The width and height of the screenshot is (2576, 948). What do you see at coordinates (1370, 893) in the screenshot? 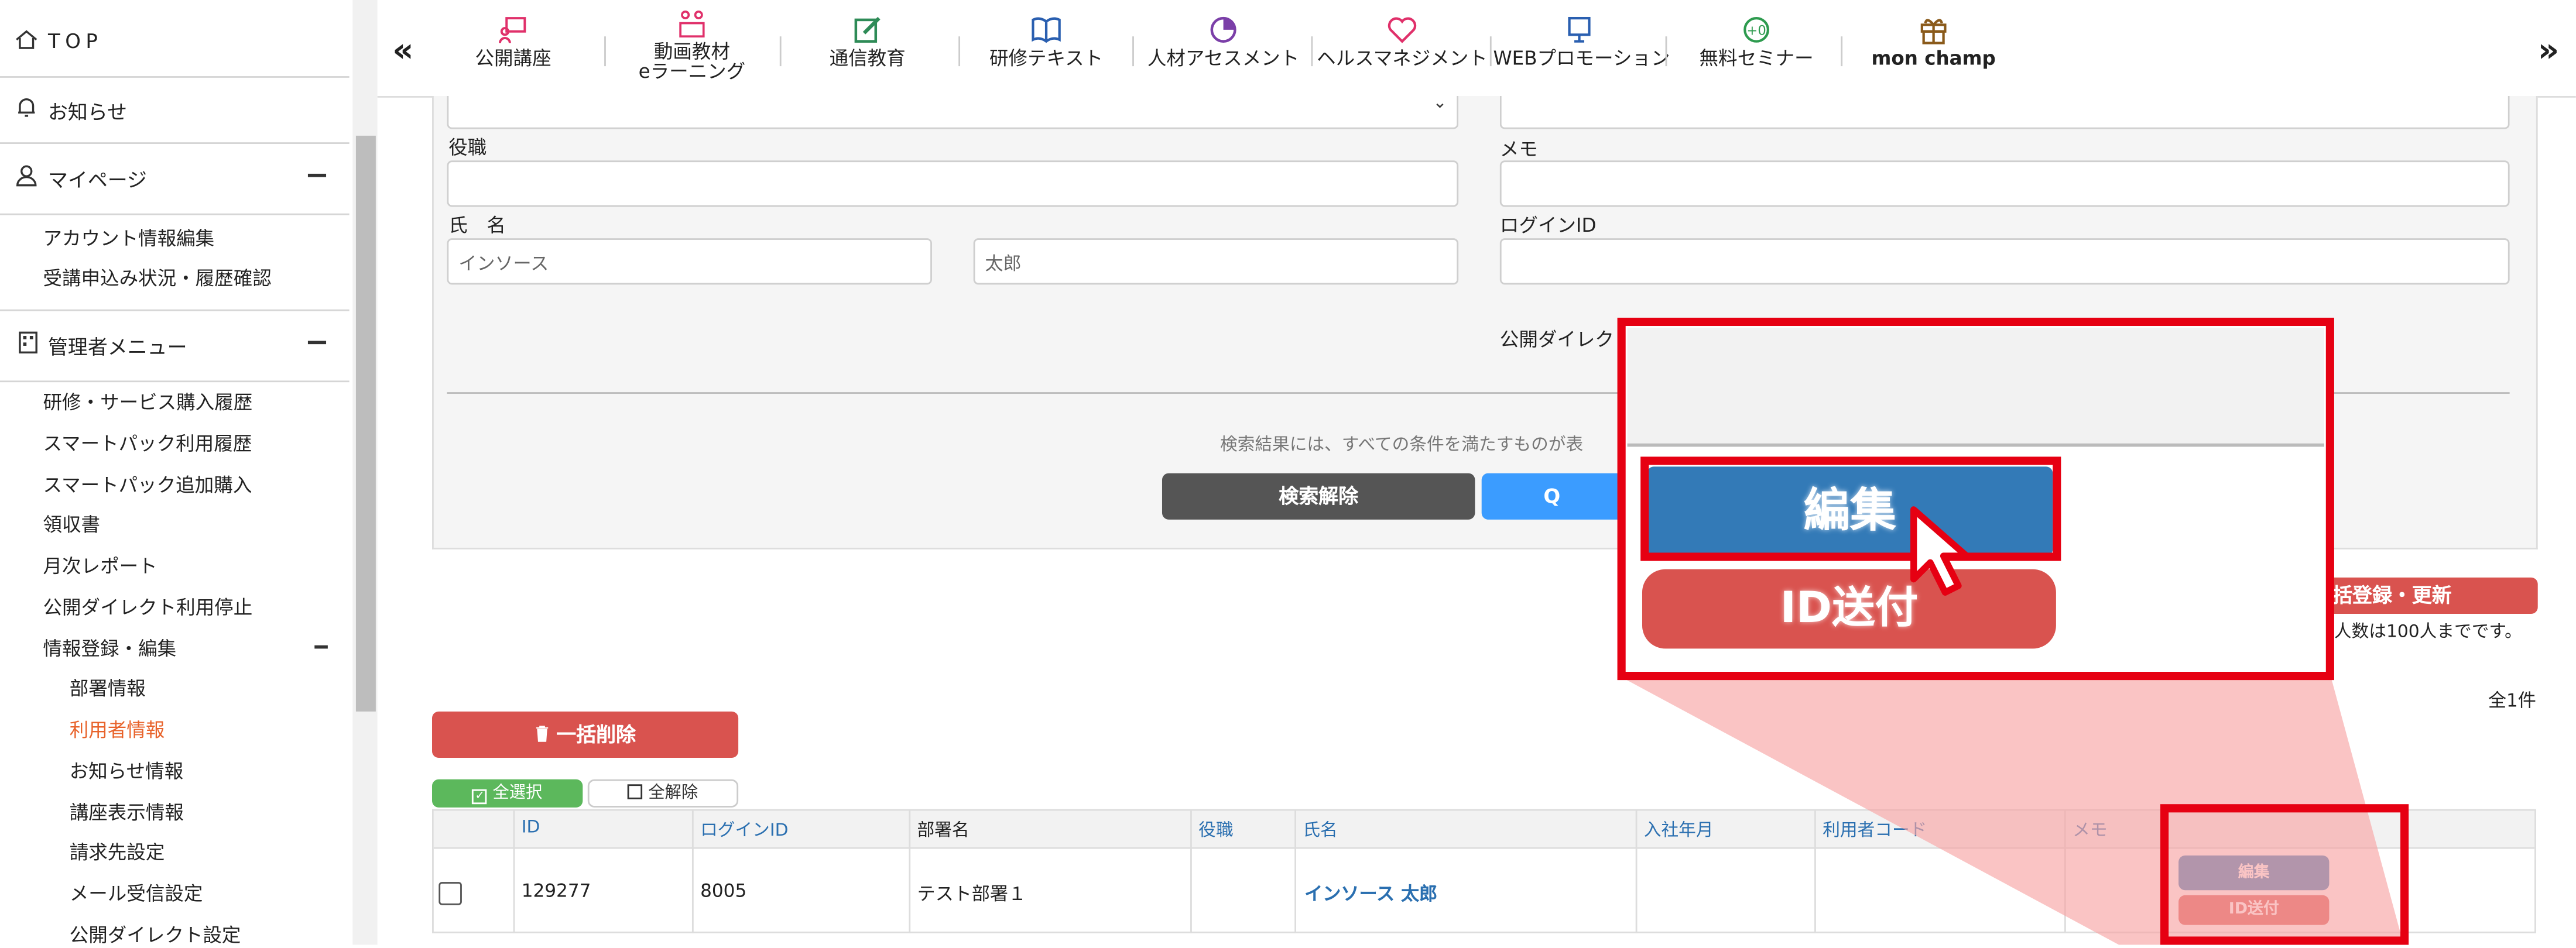
I see `cell-name-link: インソース 太郎` at bounding box center [1370, 893].